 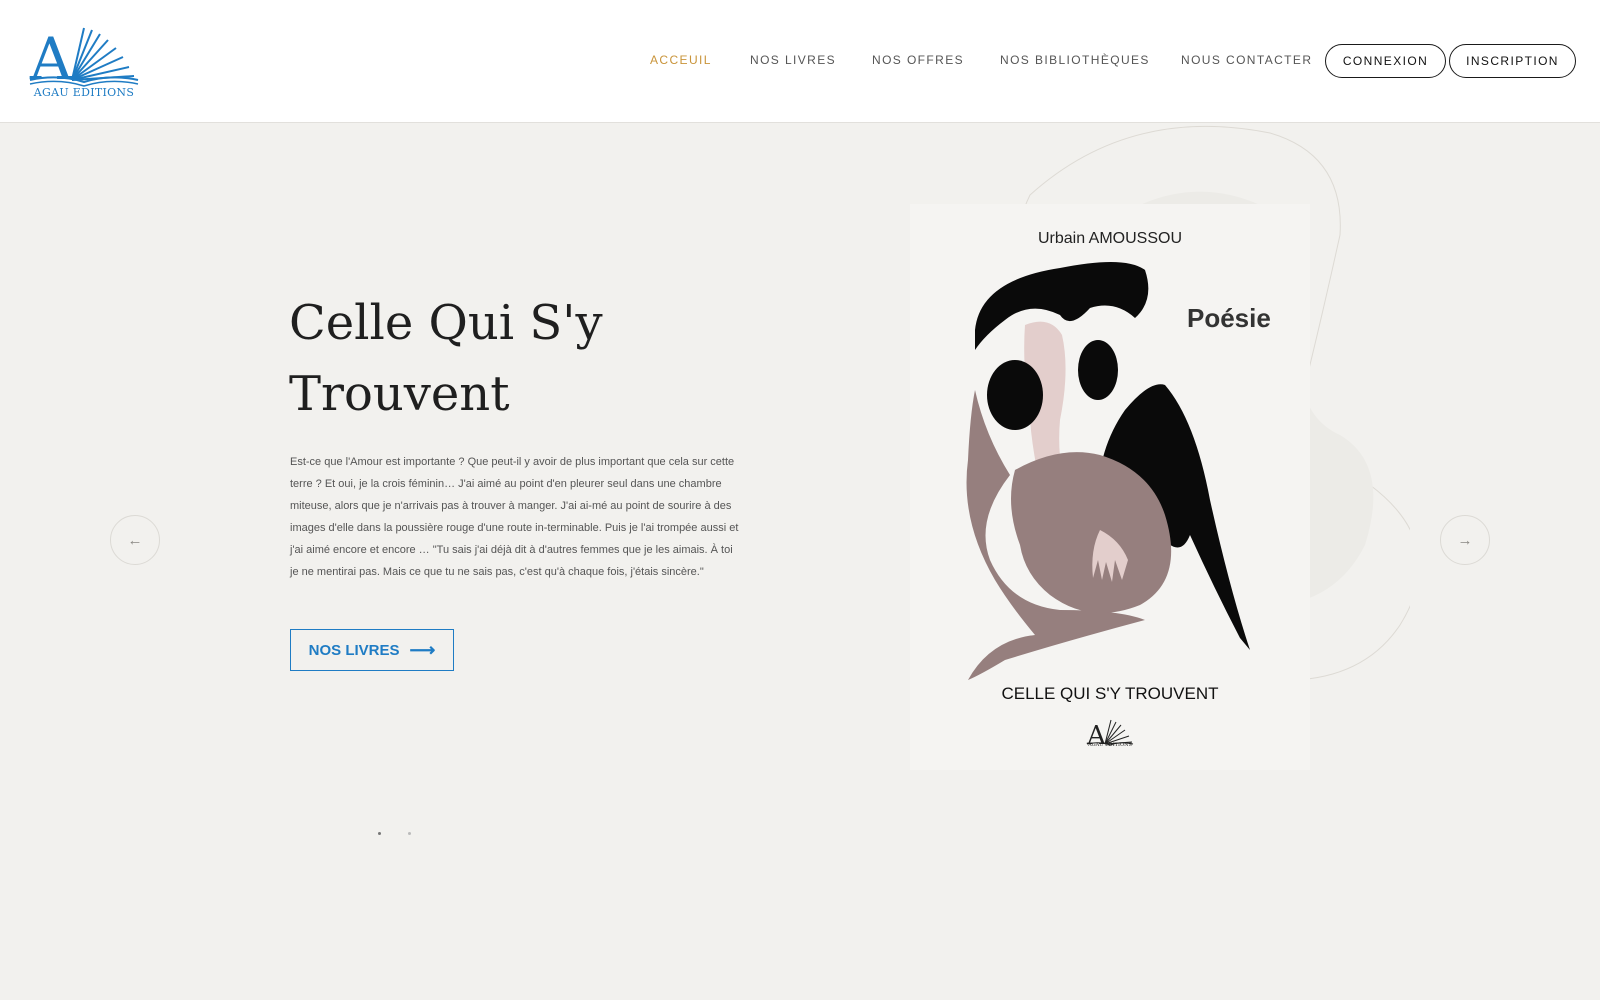 I want to click on arrow-left-icon: ←, so click(x=135, y=540).